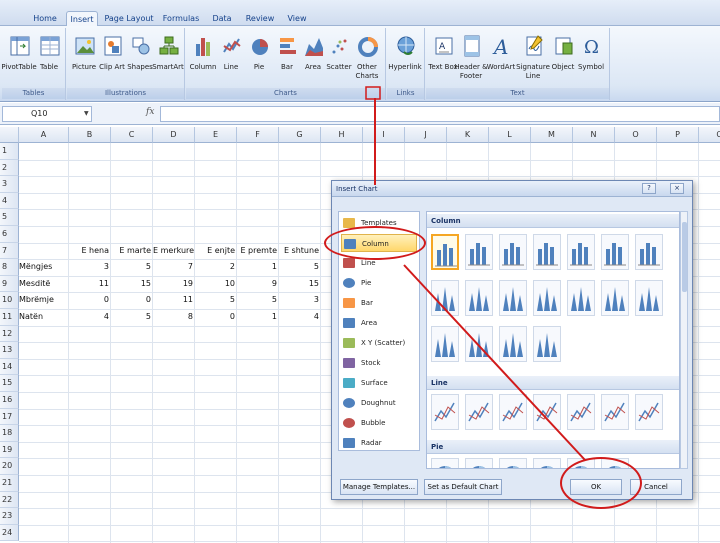 This screenshot has height=543, width=720. I want to click on column-header-c: C, so click(132, 135).